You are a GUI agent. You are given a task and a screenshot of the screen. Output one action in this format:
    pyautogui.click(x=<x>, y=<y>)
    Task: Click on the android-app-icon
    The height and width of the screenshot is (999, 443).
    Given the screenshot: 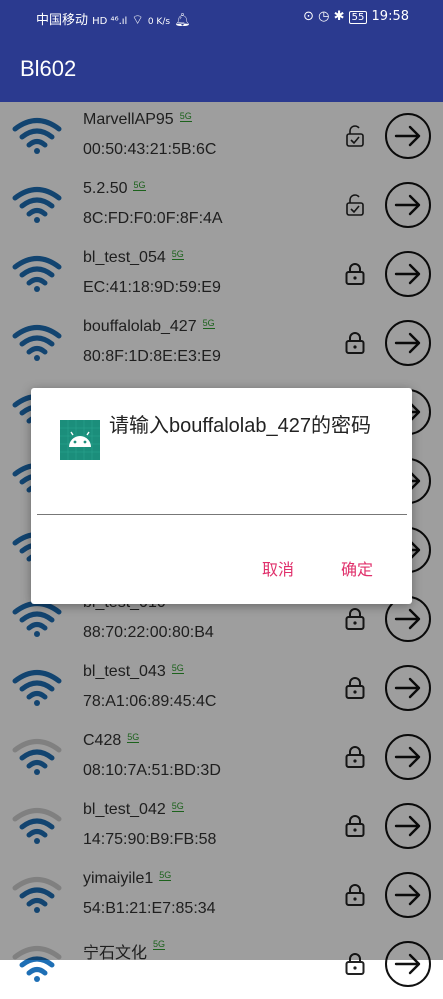 What is the action you would take?
    pyautogui.click(x=80, y=440)
    